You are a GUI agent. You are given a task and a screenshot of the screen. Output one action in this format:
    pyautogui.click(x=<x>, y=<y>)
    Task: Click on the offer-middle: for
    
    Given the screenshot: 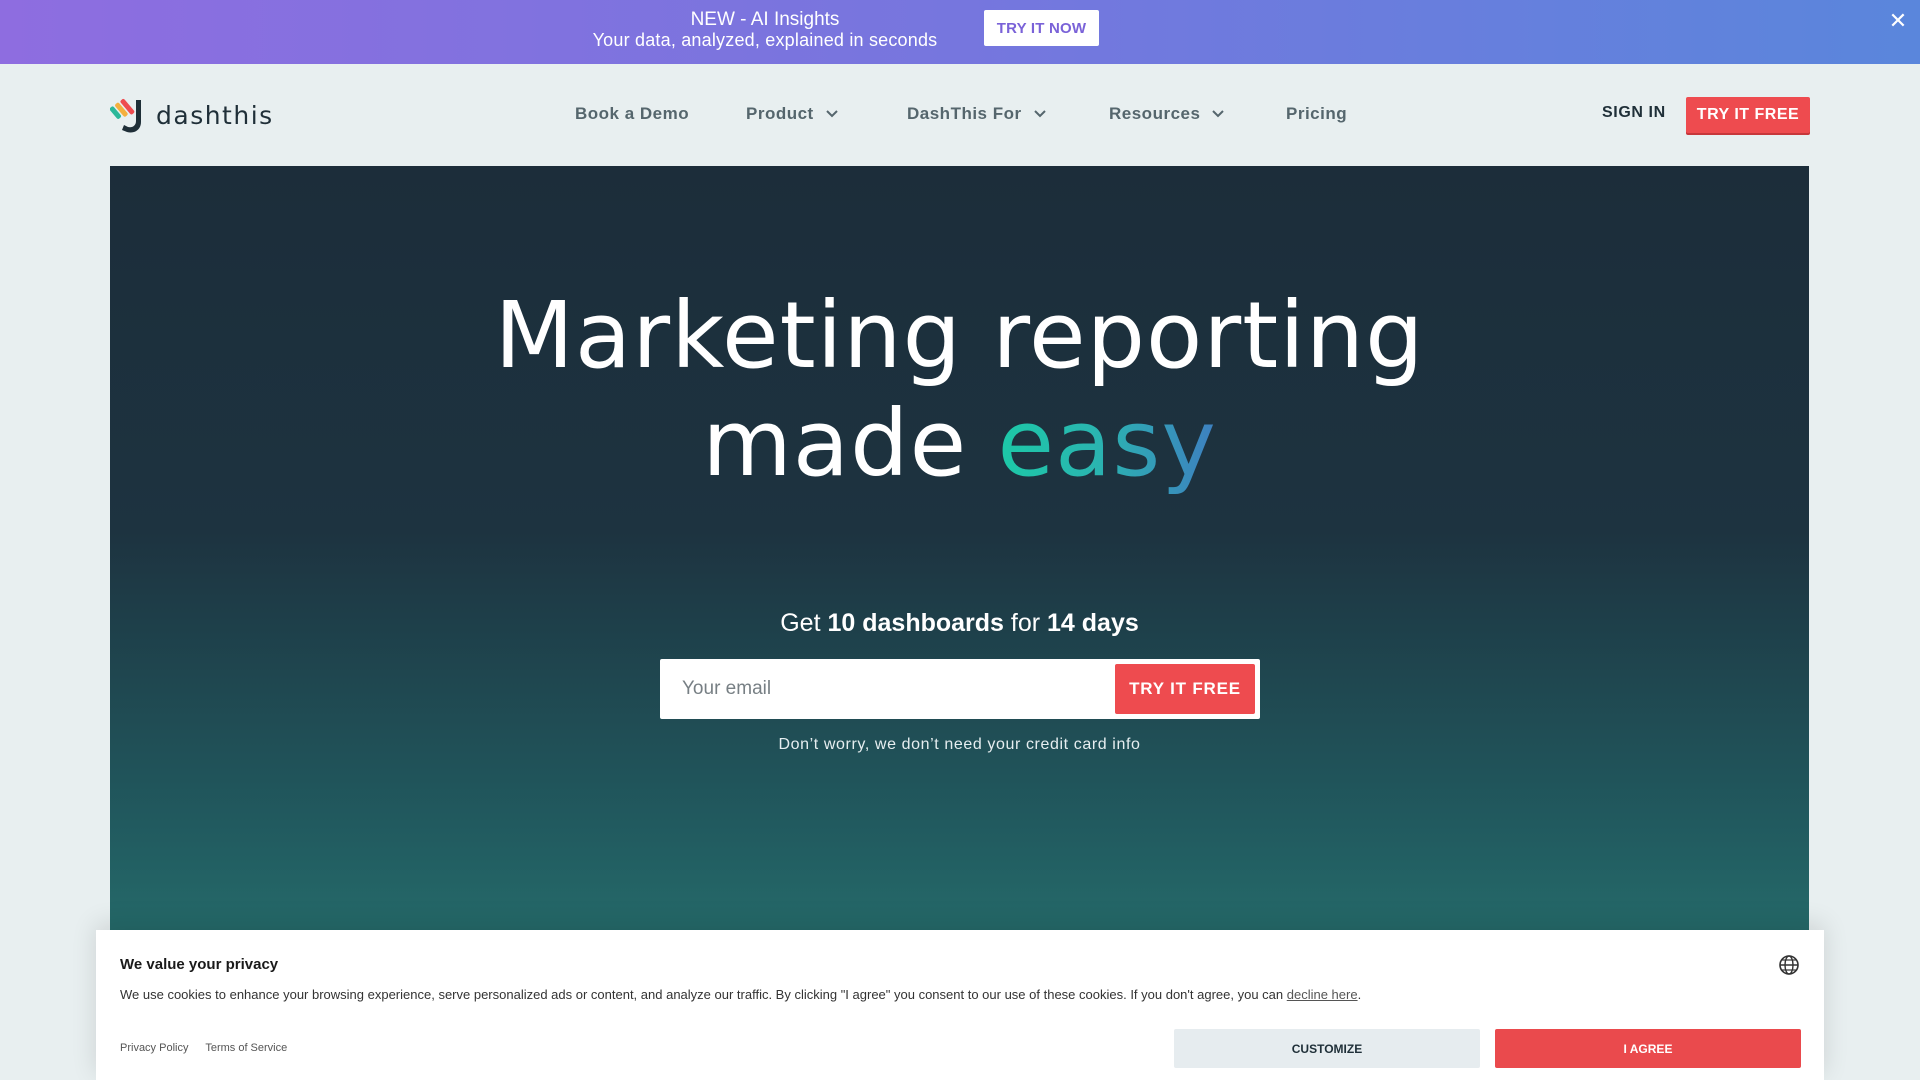 What is the action you would take?
    pyautogui.click(x=1025, y=623)
    